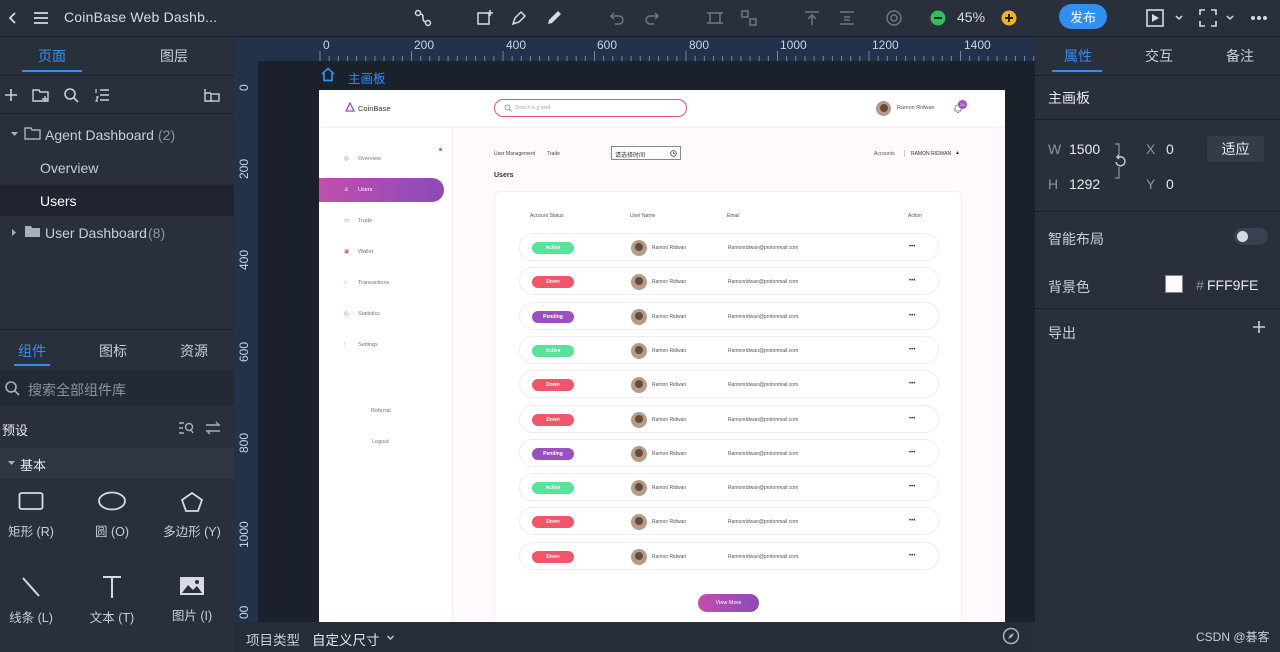 The width and height of the screenshot is (1280, 652). Describe the element at coordinates (117, 167) in the screenshot. I see `tree-page-overview: Overview` at that location.